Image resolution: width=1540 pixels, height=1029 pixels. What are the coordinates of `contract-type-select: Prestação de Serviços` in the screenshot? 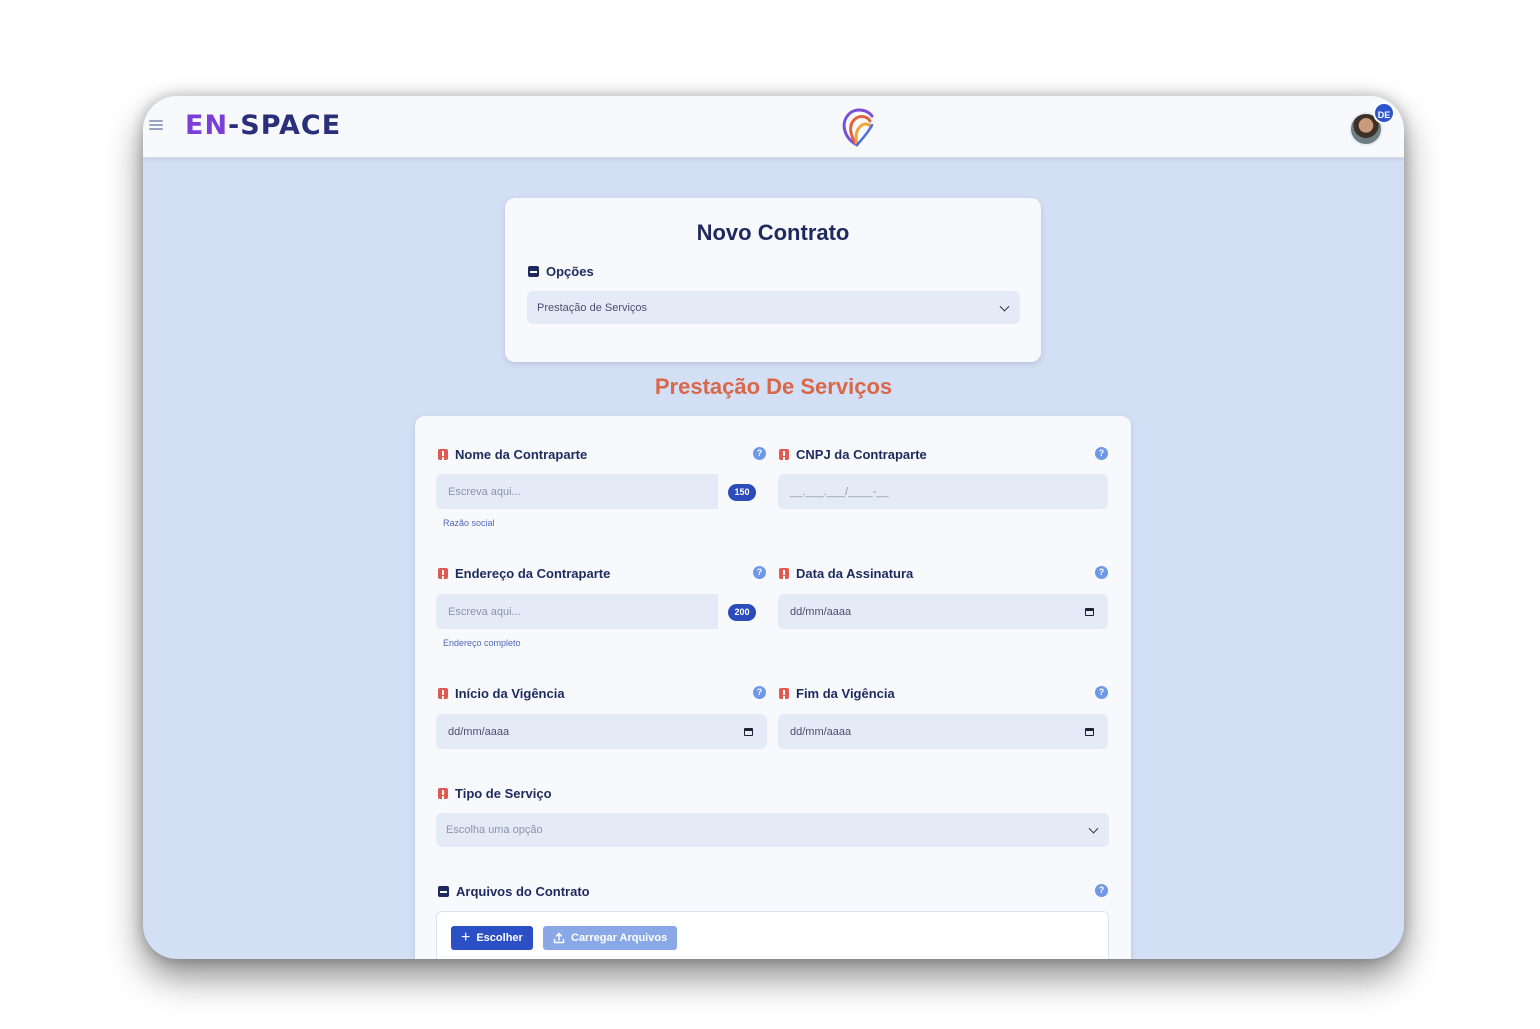 It's located at (773, 307).